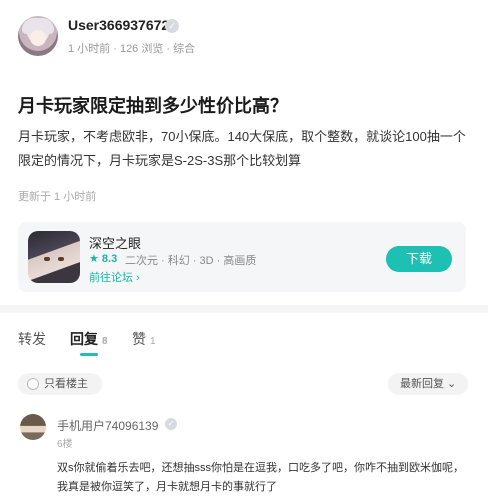 This screenshot has width=488, height=499. I want to click on game-card: 深空之眼 ★ 8.3 二次元 · 科幻 · 3D · 高画质 前往论坛 › 下载, so click(242, 257).